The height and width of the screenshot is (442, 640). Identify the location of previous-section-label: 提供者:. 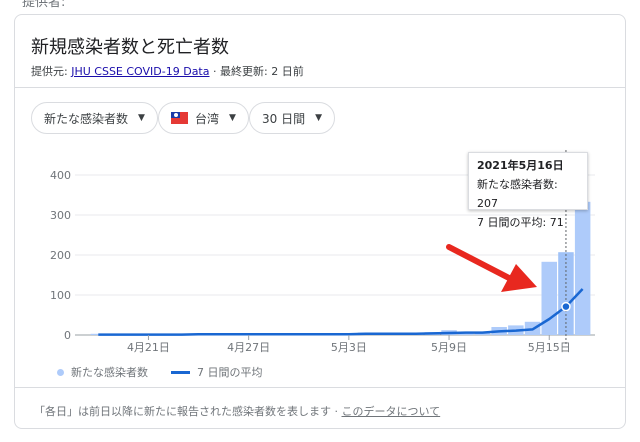
(44, 5).